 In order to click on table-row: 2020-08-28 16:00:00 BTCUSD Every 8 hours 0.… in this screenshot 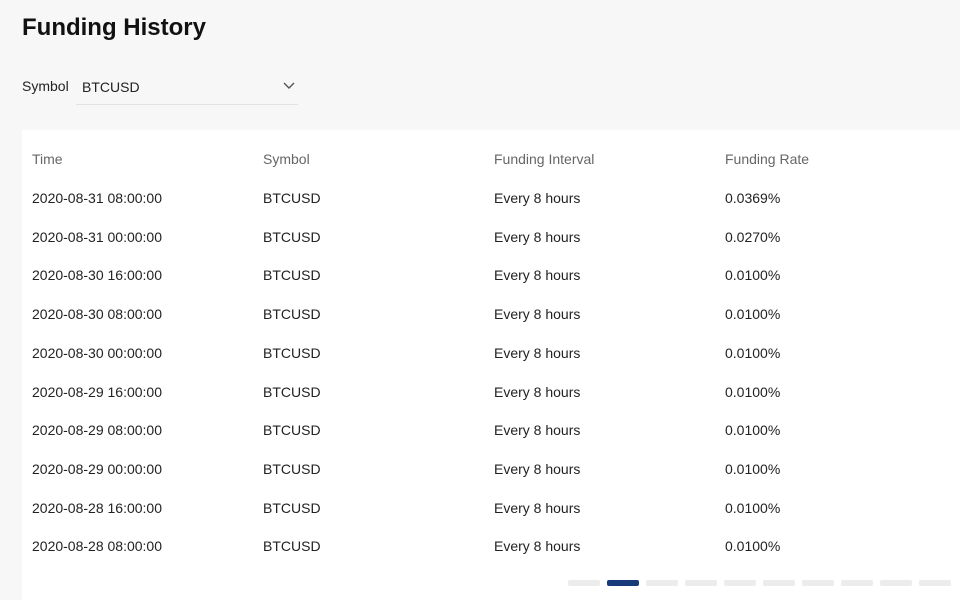, I will do `click(491, 519)`.